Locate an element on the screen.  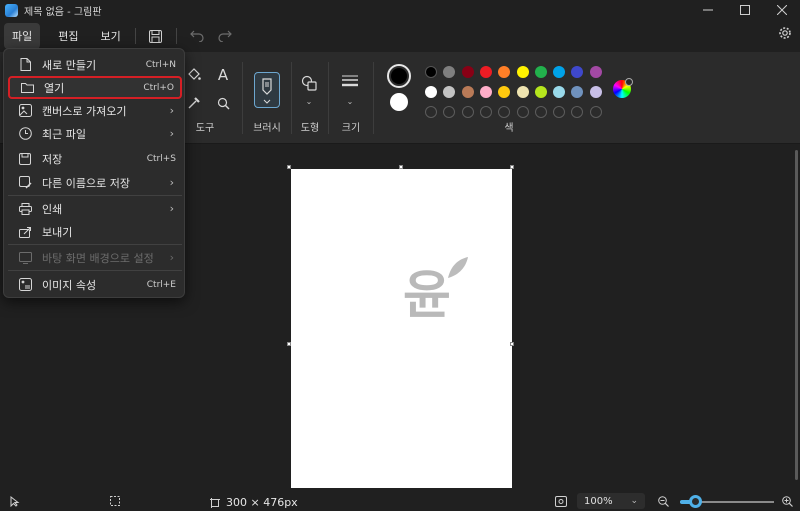
save-icon is located at coordinates (156, 36).